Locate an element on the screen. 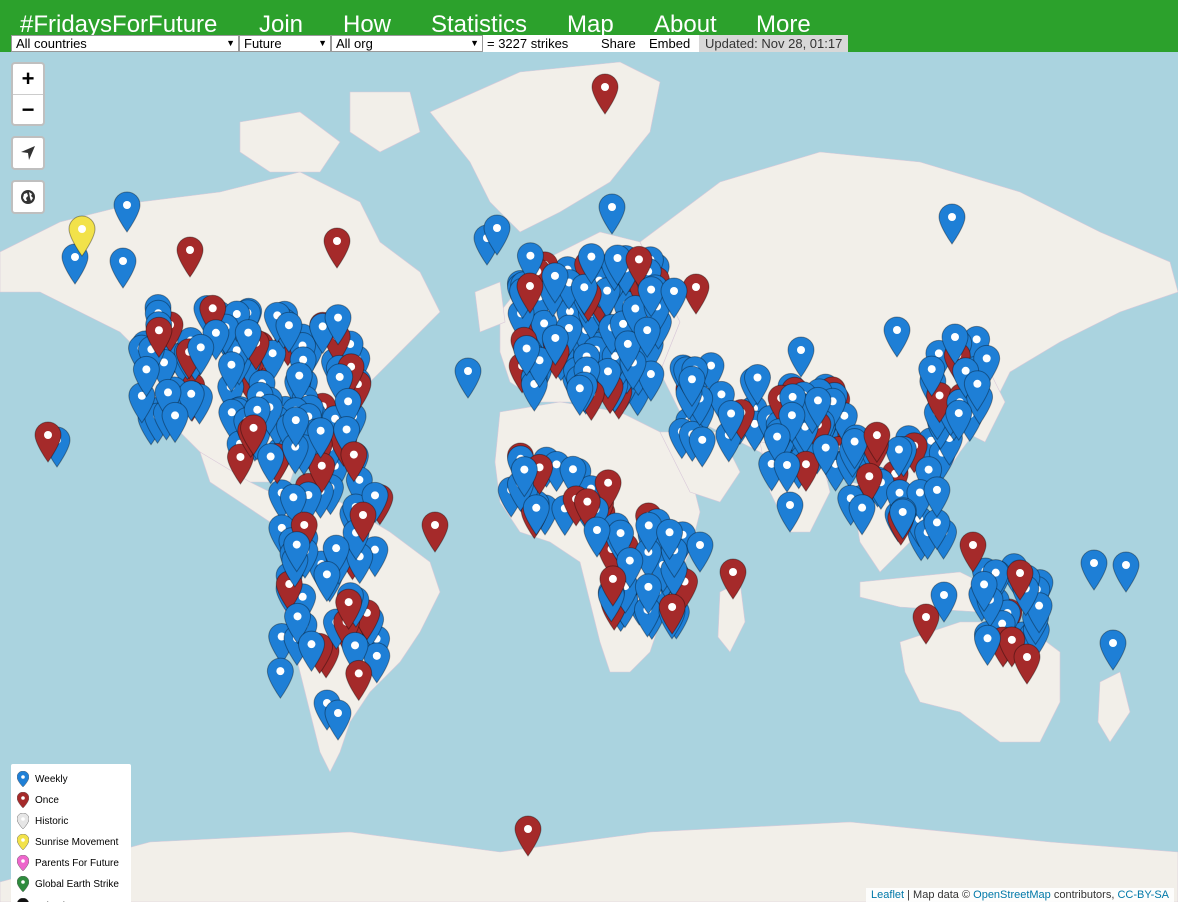 The image size is (1178, 902). zoom-control: + − is located at coordinates (28, 94).